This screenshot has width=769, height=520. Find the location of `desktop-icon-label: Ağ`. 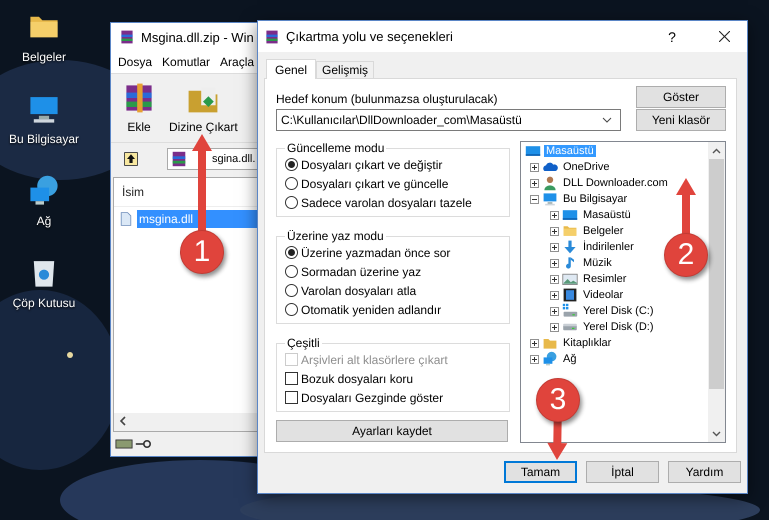

desktop-icon-label: Ağ is located at coordinates (44, 221).